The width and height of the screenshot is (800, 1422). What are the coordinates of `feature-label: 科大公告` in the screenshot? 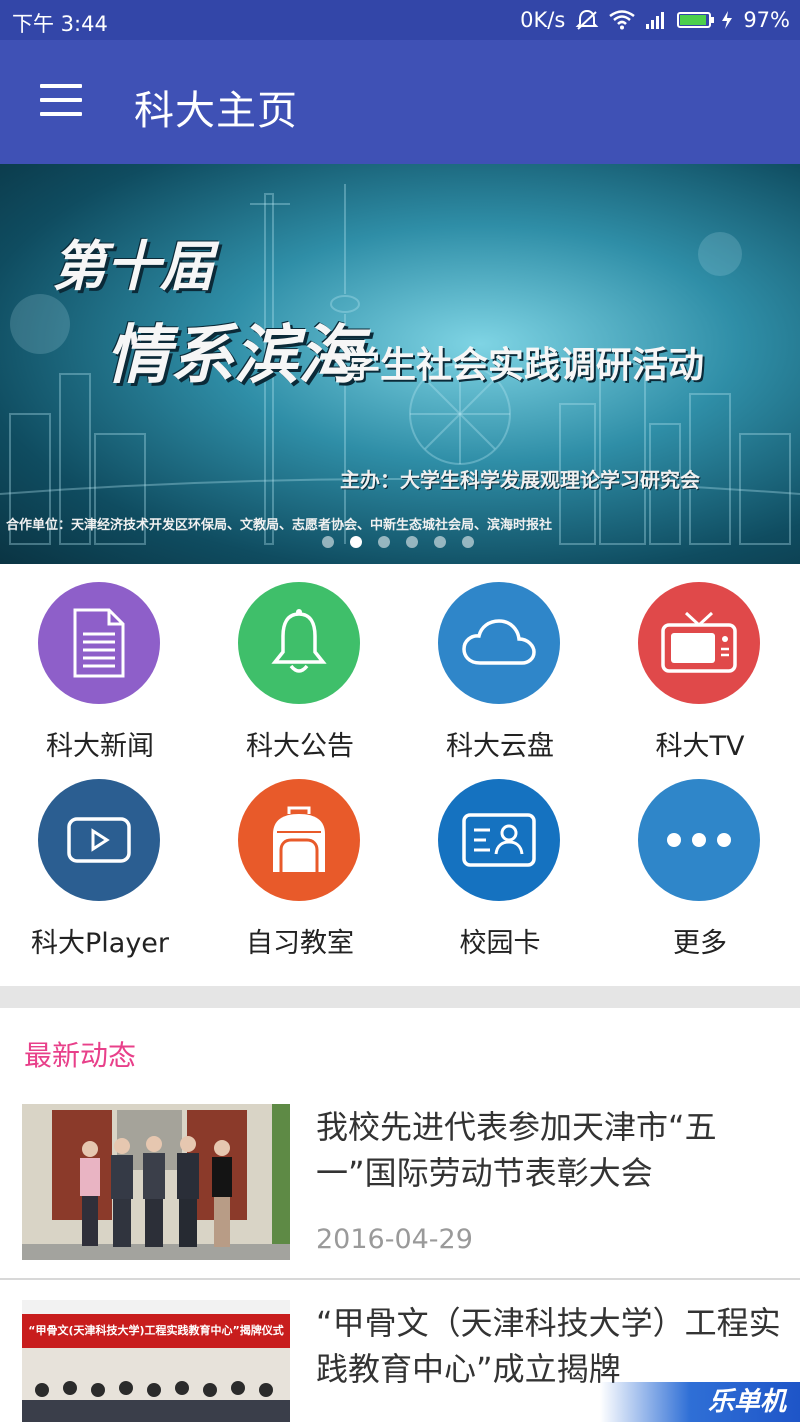 It's located at (300, 746).